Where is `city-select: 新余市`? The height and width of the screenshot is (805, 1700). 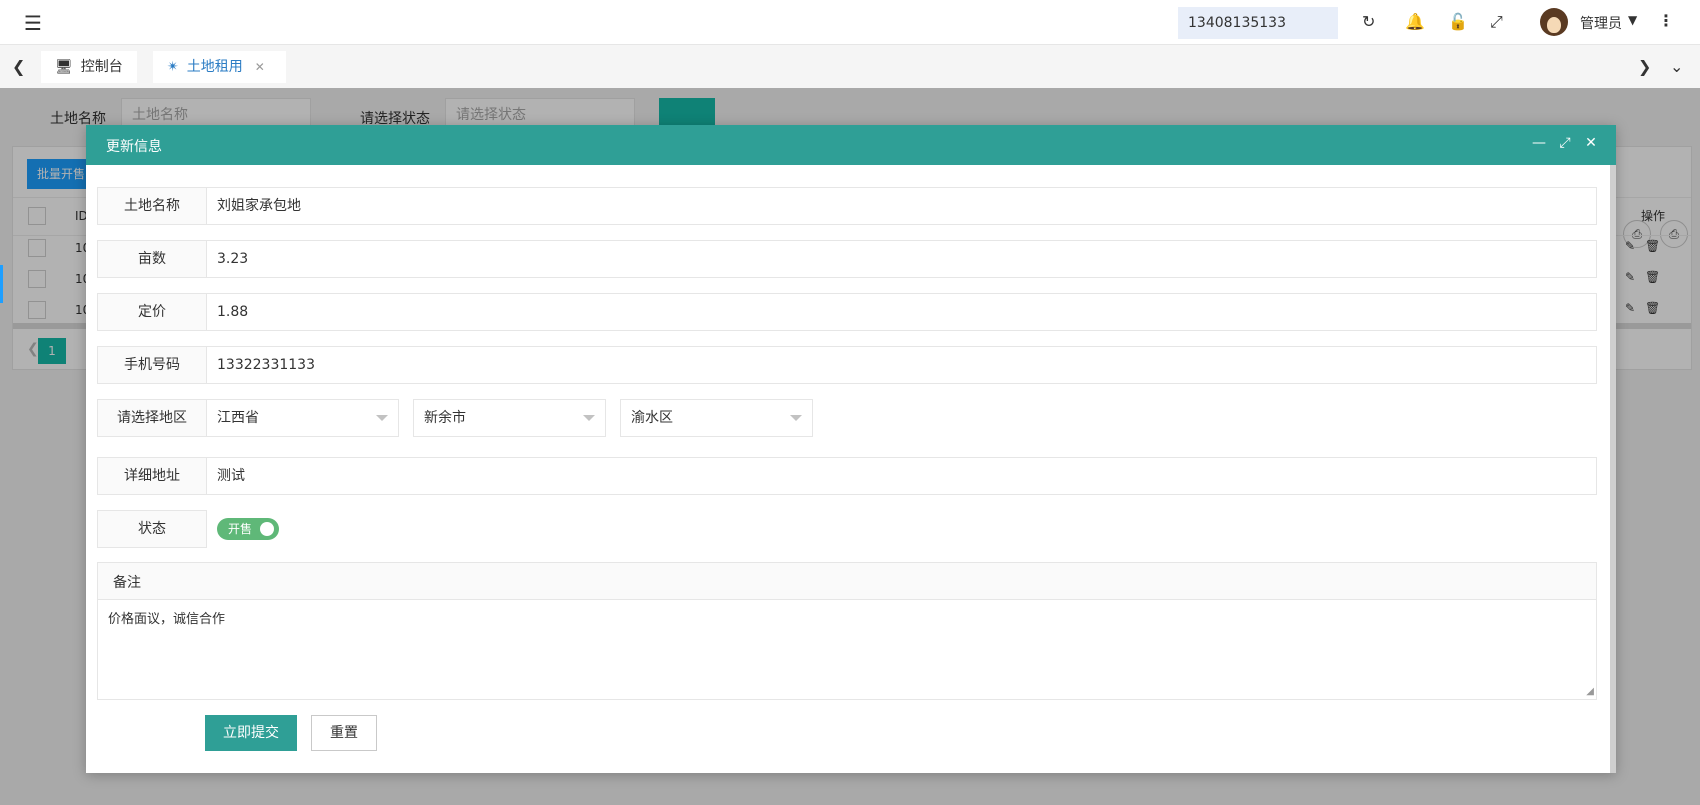
city-select: 新余市 is located at coordinates (509, 418).